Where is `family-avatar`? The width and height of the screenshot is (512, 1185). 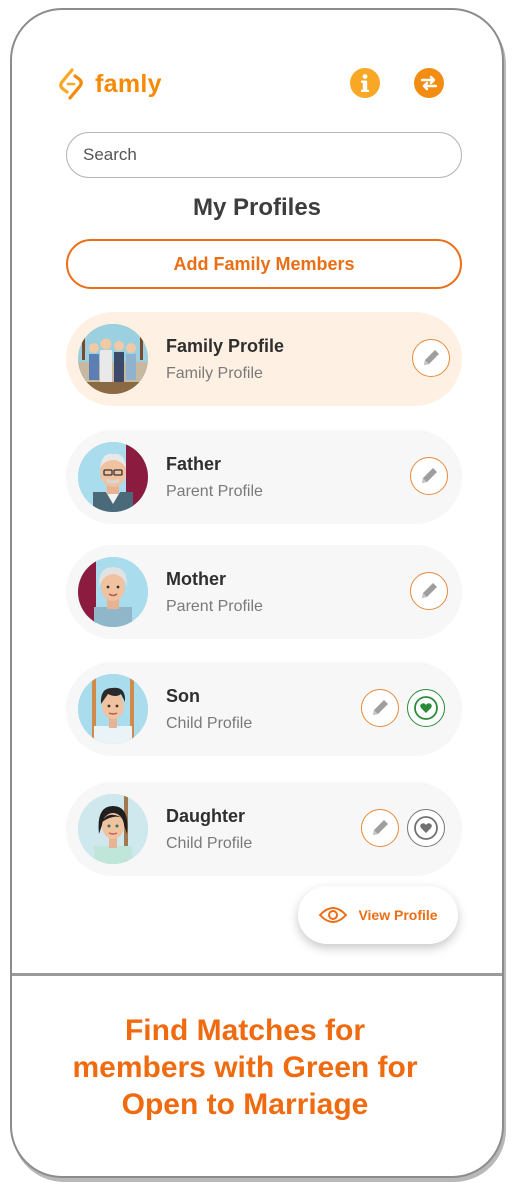 family-avatar is located at coordinates (113, 359).